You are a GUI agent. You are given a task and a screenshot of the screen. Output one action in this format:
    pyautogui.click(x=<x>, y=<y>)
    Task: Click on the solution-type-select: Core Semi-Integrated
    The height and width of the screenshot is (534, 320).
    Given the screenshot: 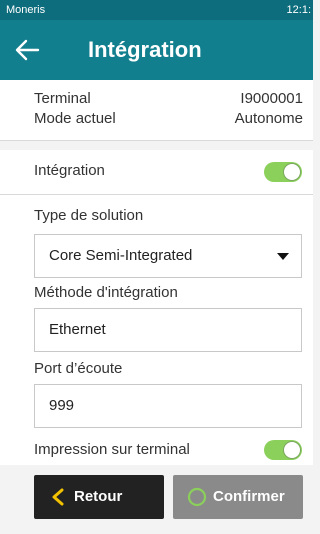 What is the action you would take?
    pyautogui.click(x=168, y=256)
    